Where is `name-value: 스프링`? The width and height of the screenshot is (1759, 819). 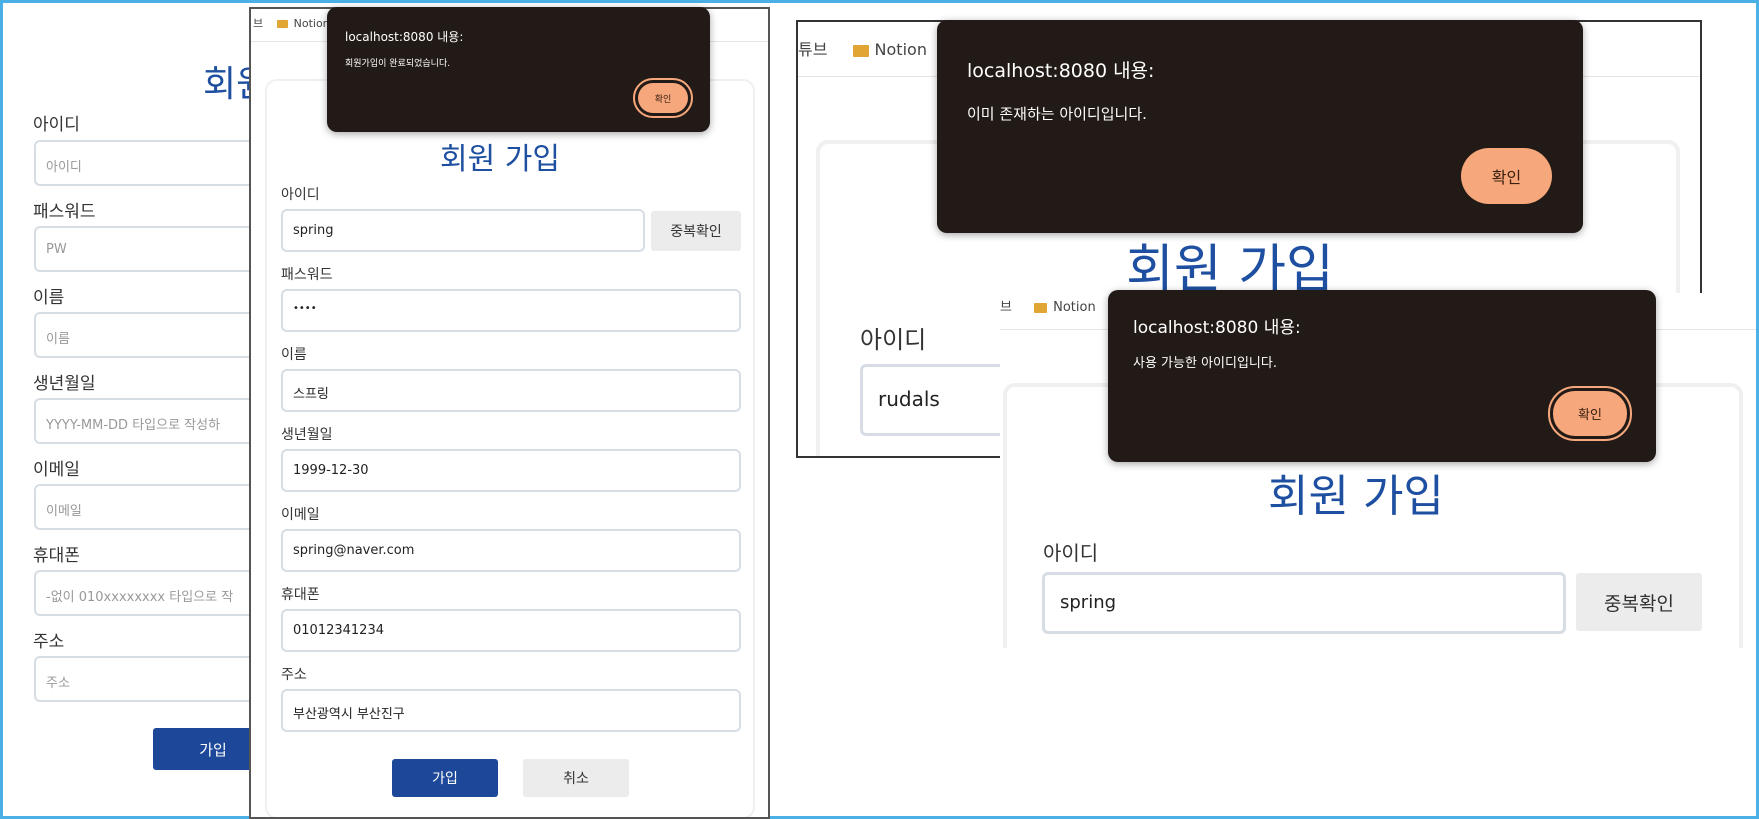
name-value: 스프링 is located at coordinates (311, 394).